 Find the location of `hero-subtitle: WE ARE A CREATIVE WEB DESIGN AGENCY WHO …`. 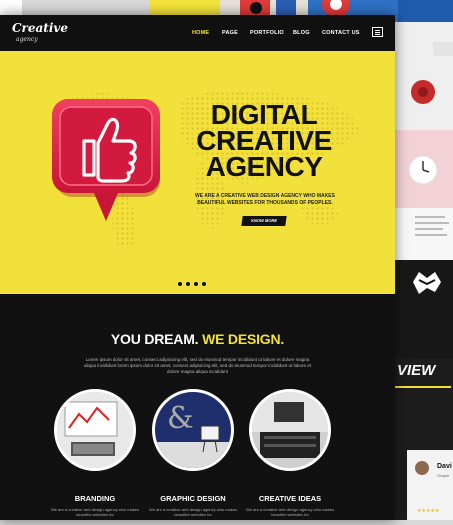

hero-subtitle: WE ARE A CREATIVE WEB DESIGN AGENCY WHO … is located at coordinates (265, 199).